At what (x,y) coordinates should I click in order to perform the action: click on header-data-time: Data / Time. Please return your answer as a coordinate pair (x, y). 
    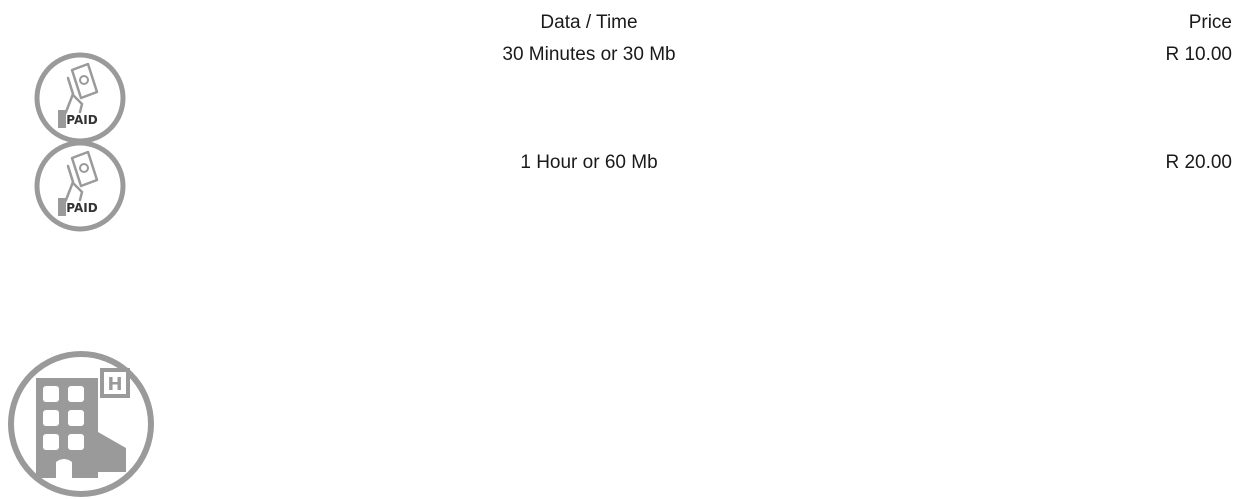
    Looking at the image, I should click on (589, 22).